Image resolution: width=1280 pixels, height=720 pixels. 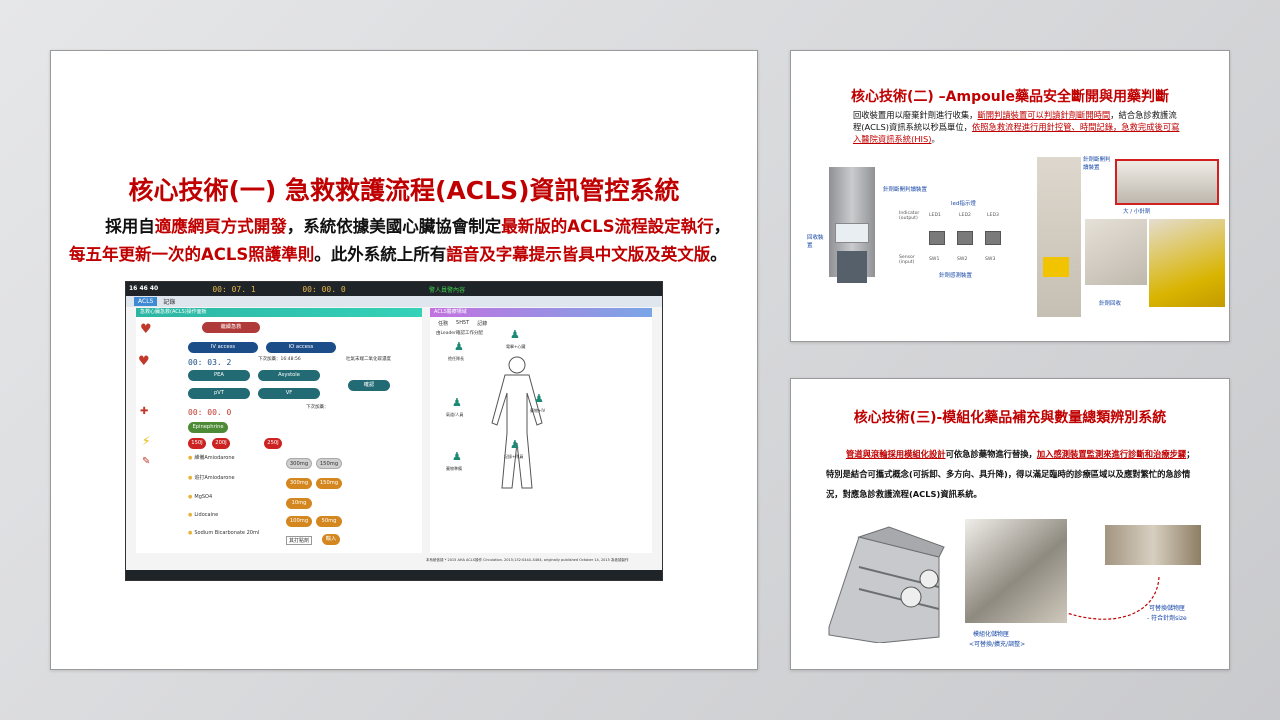 What do you see at coordinates (514, 456) in the screenshot?
I see `role-label: 記錄+隊員` at bounding box center [514, 456].